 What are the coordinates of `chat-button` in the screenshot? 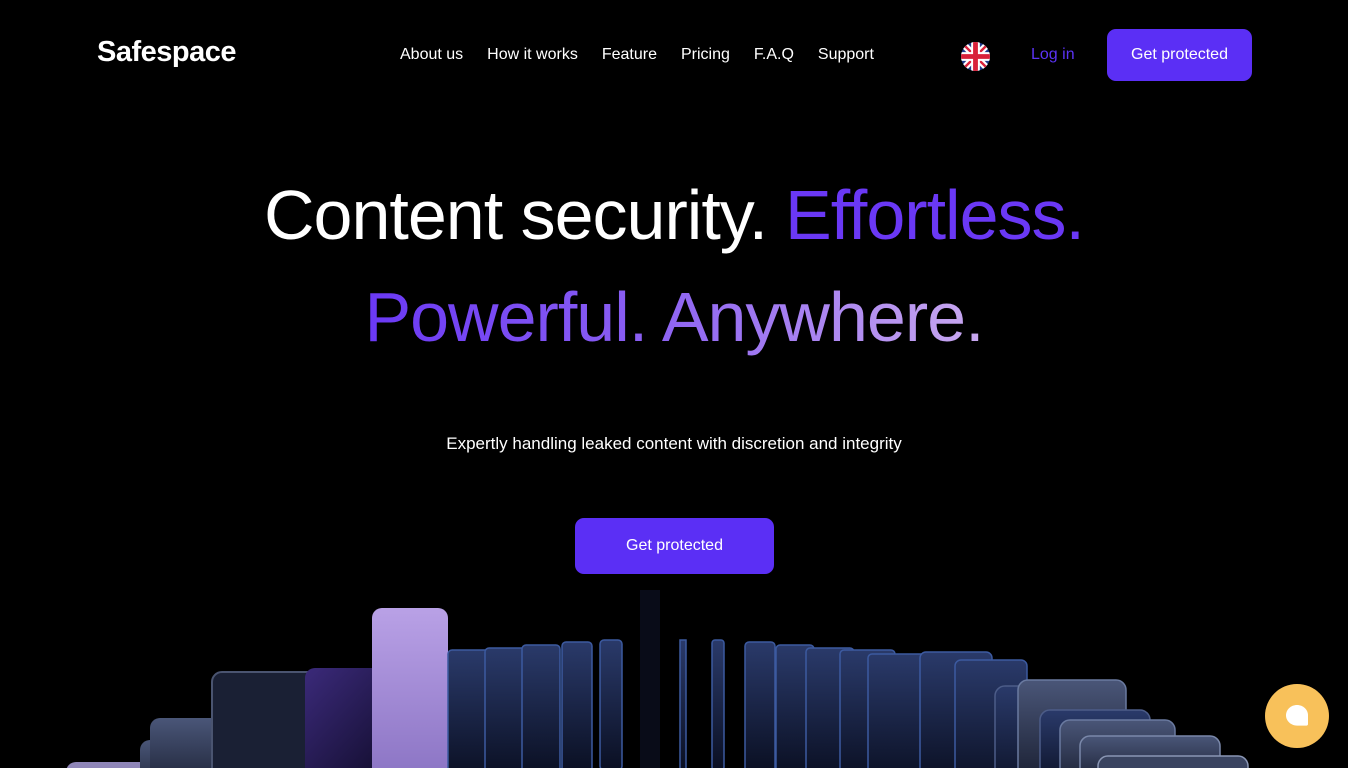 It's located at (1297, 716).